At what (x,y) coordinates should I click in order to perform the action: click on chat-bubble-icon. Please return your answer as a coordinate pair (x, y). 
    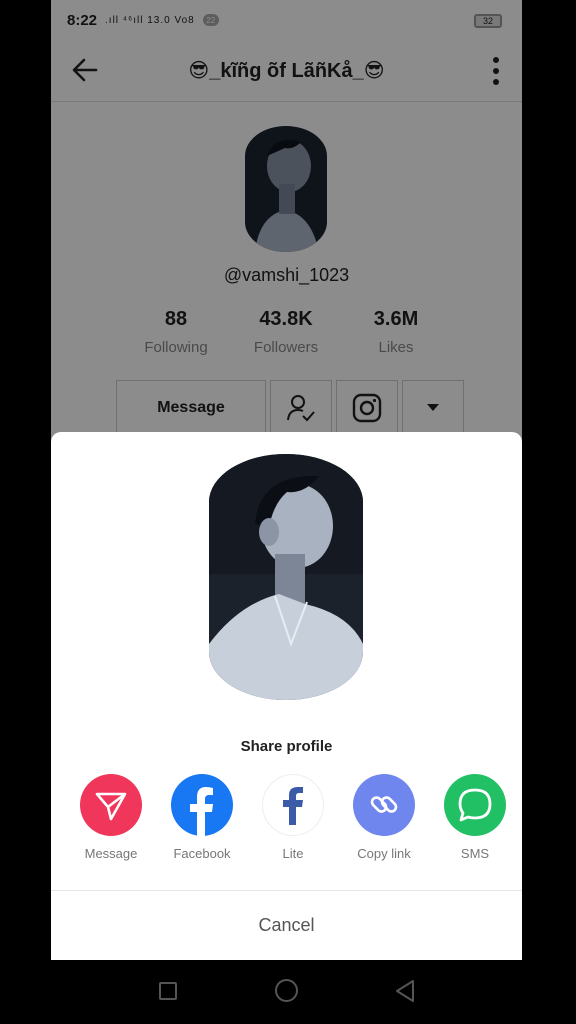
    Looking at the image, I should click on (475, 805).